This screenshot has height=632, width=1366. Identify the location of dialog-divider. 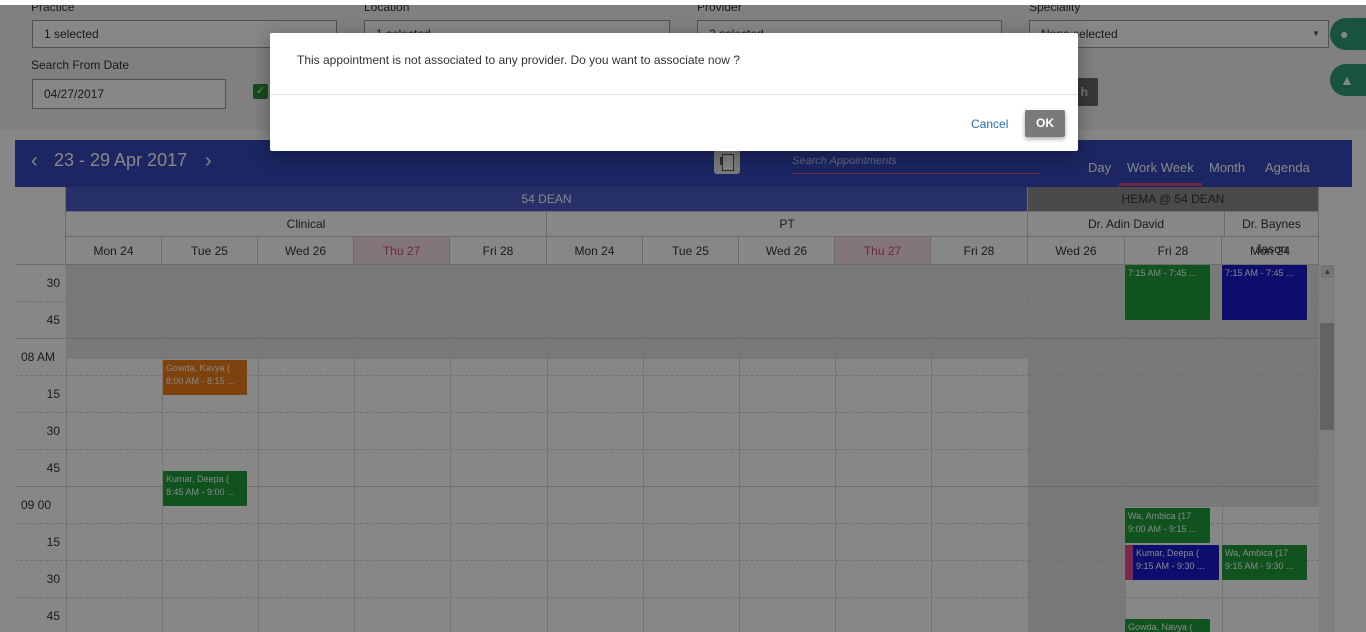
(674, 94).